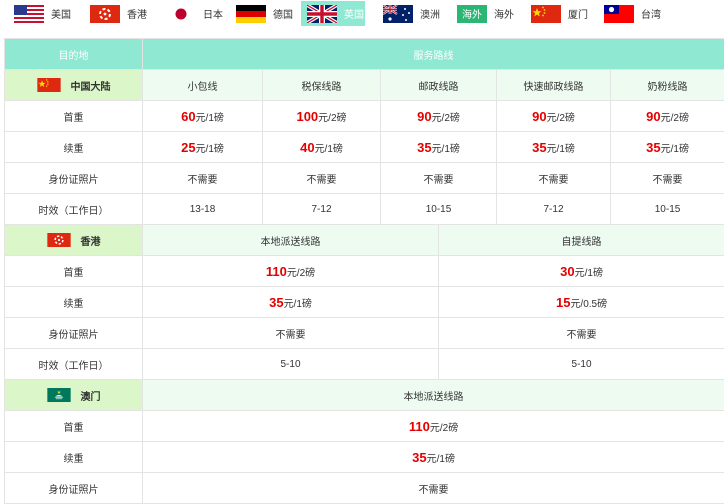  I want to click on mainland-first-weight-row: 首重 60元/1磅 100元/2磅 90元/2磅 90元/2磅 90元/2磅, so click(364, 116).